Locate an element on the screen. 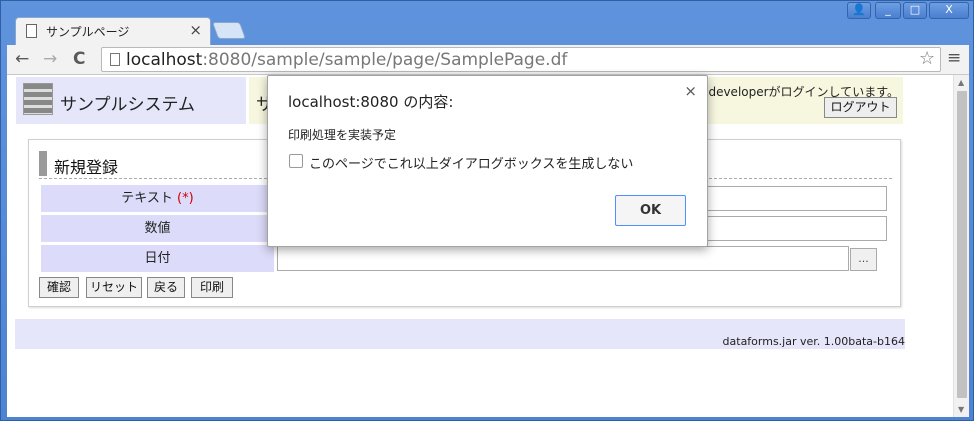  url-path: :8080/sample/sample/page/SamplePage.df is located at coordinates (385, 60).